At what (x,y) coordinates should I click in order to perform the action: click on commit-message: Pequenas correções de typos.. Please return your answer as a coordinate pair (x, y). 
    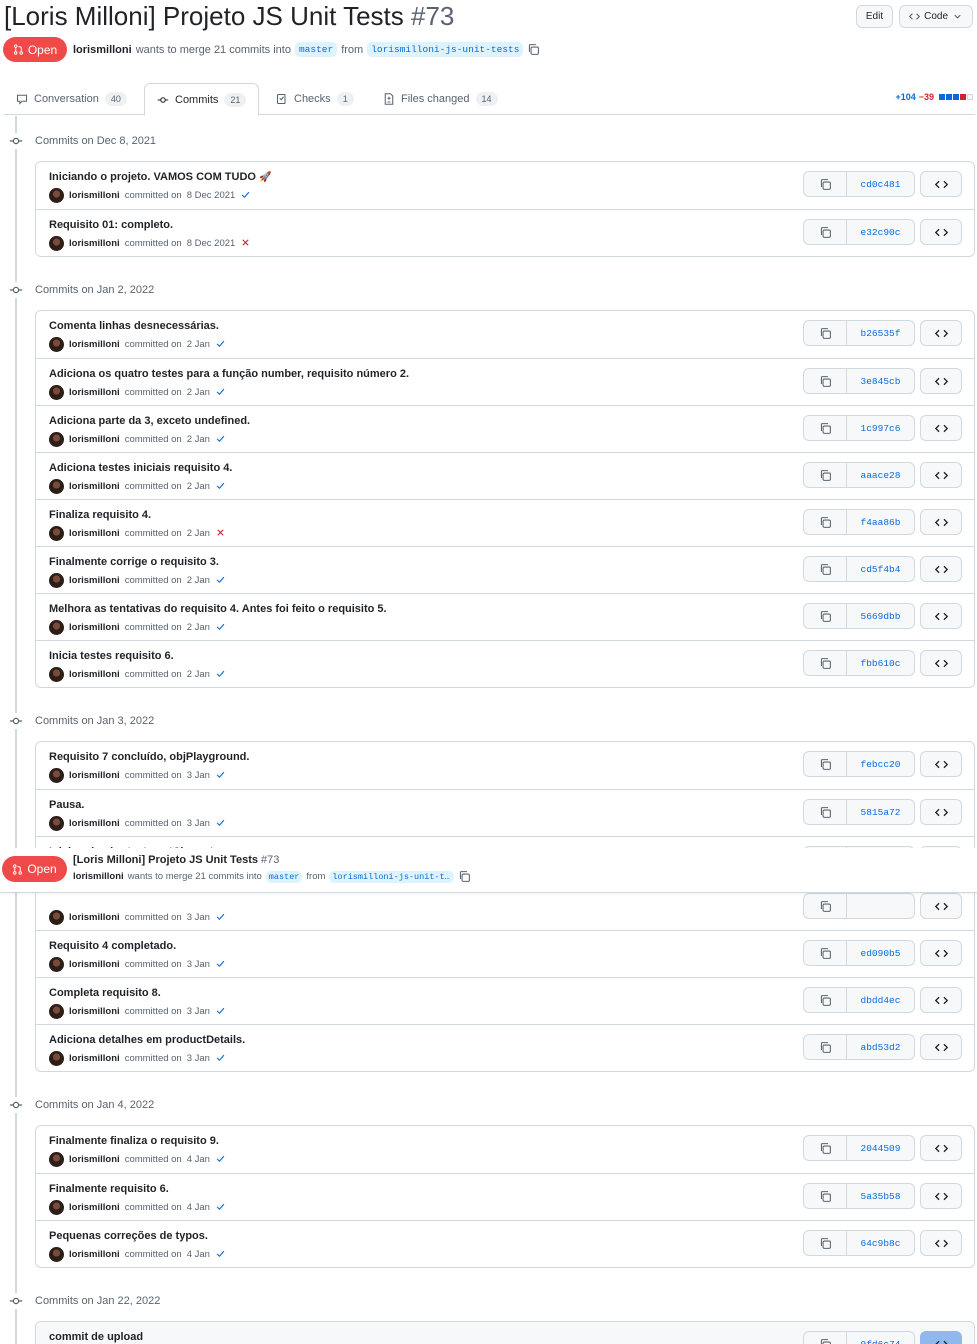
    Looking at the image, I should click on (128, 1236).